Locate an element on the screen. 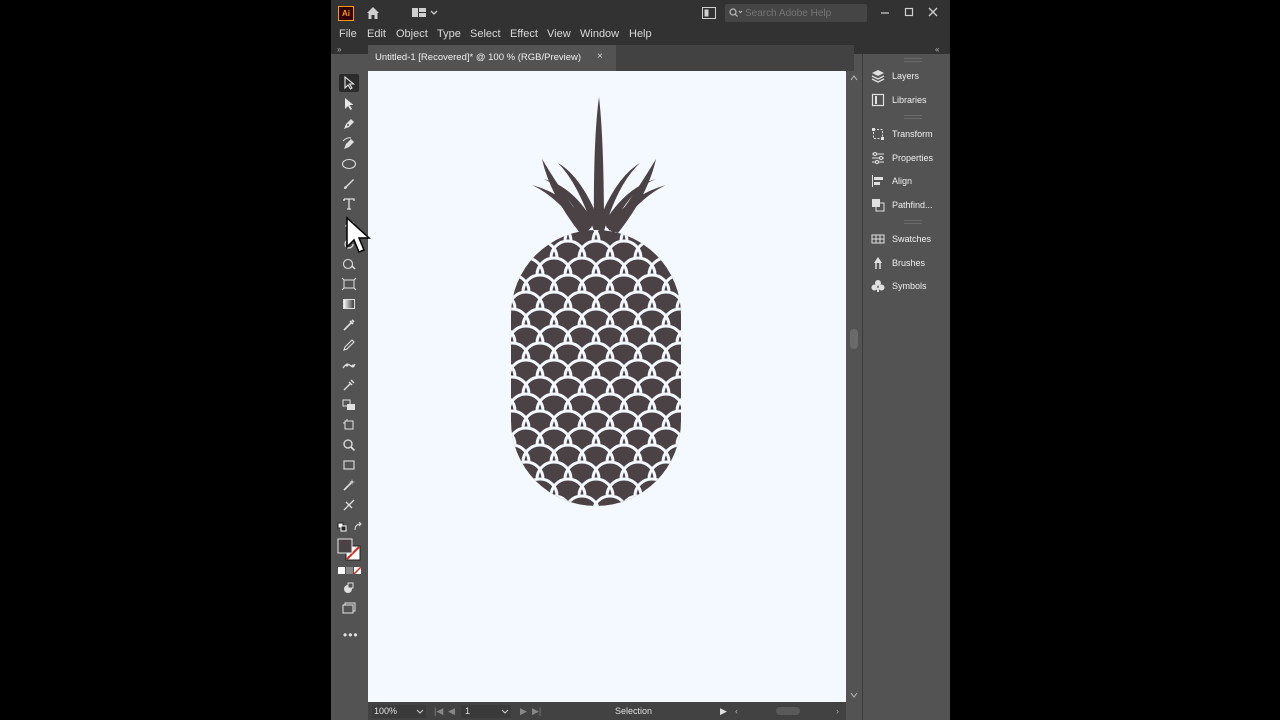 This screenshot has width=1280, height=720. menu-edit: Edit is located at coordinates (376, 34).